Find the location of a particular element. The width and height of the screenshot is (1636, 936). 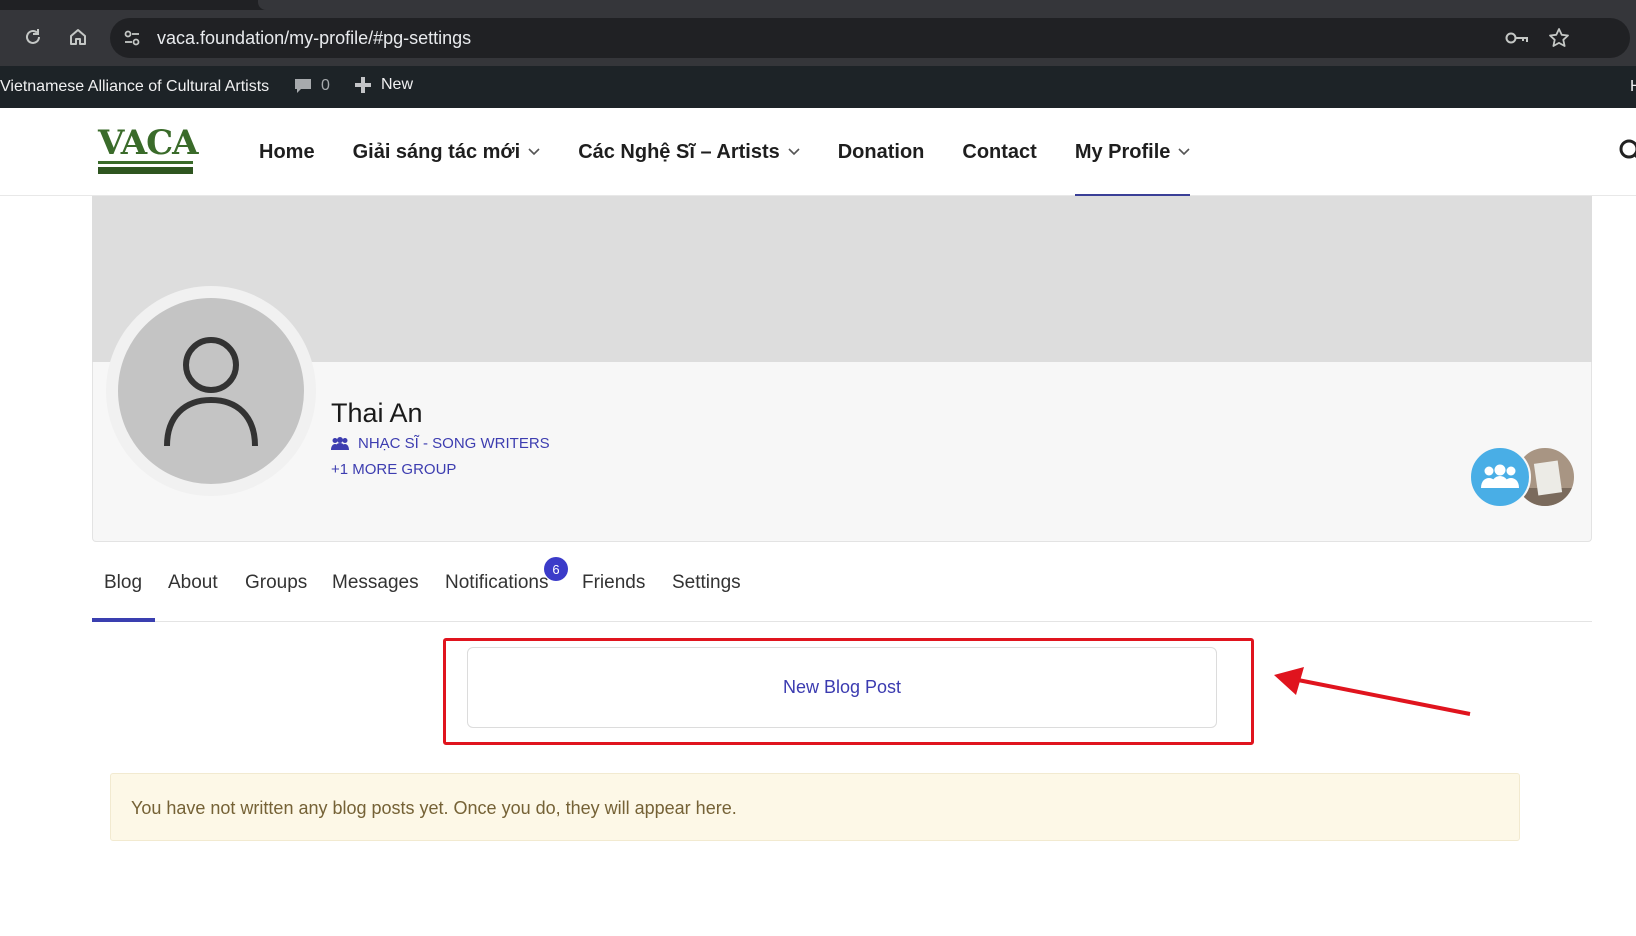

group-avatar-songwriters is located at coordinates (1500, 477).